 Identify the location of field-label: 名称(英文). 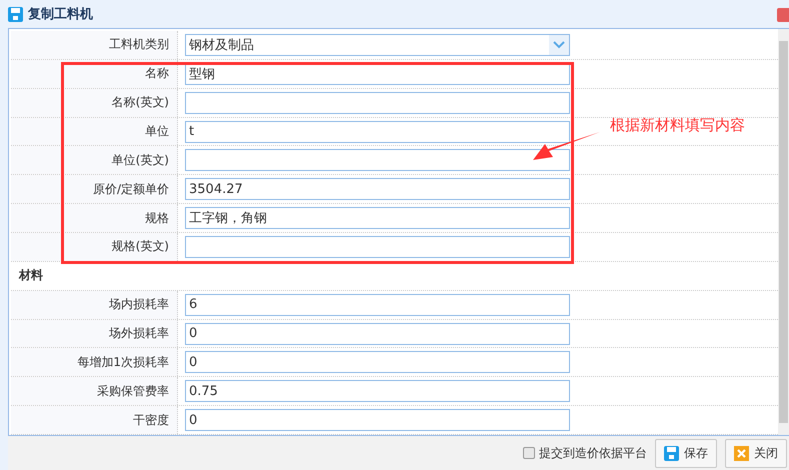
(140, 103).